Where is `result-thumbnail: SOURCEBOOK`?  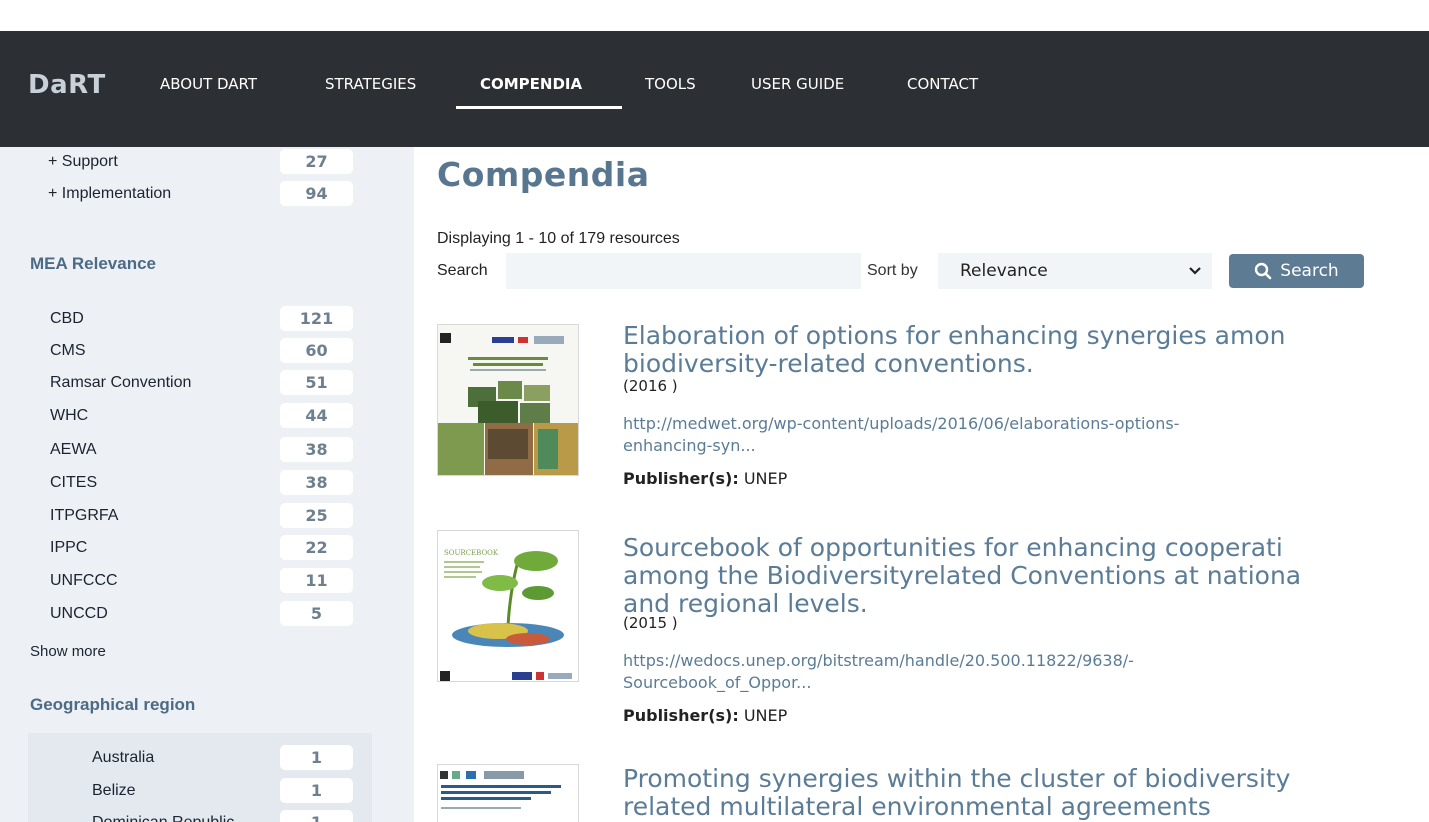 result-thumbnail: SOURCEBOOK is located at coordinates (508, 606).